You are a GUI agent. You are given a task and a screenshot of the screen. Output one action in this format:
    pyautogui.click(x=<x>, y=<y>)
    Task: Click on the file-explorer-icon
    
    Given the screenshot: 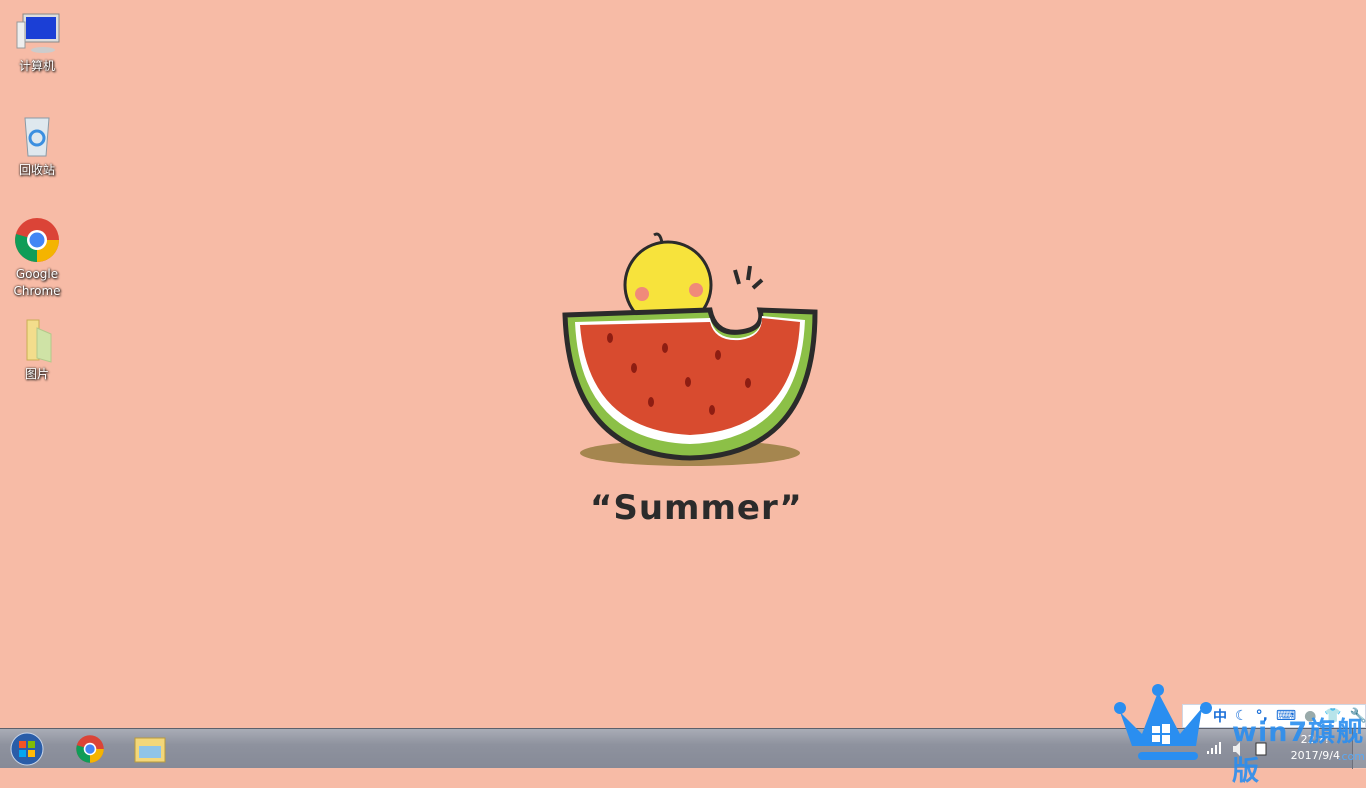 What is the action you would take?
    pyautogui.click(x=150, y=750)
    